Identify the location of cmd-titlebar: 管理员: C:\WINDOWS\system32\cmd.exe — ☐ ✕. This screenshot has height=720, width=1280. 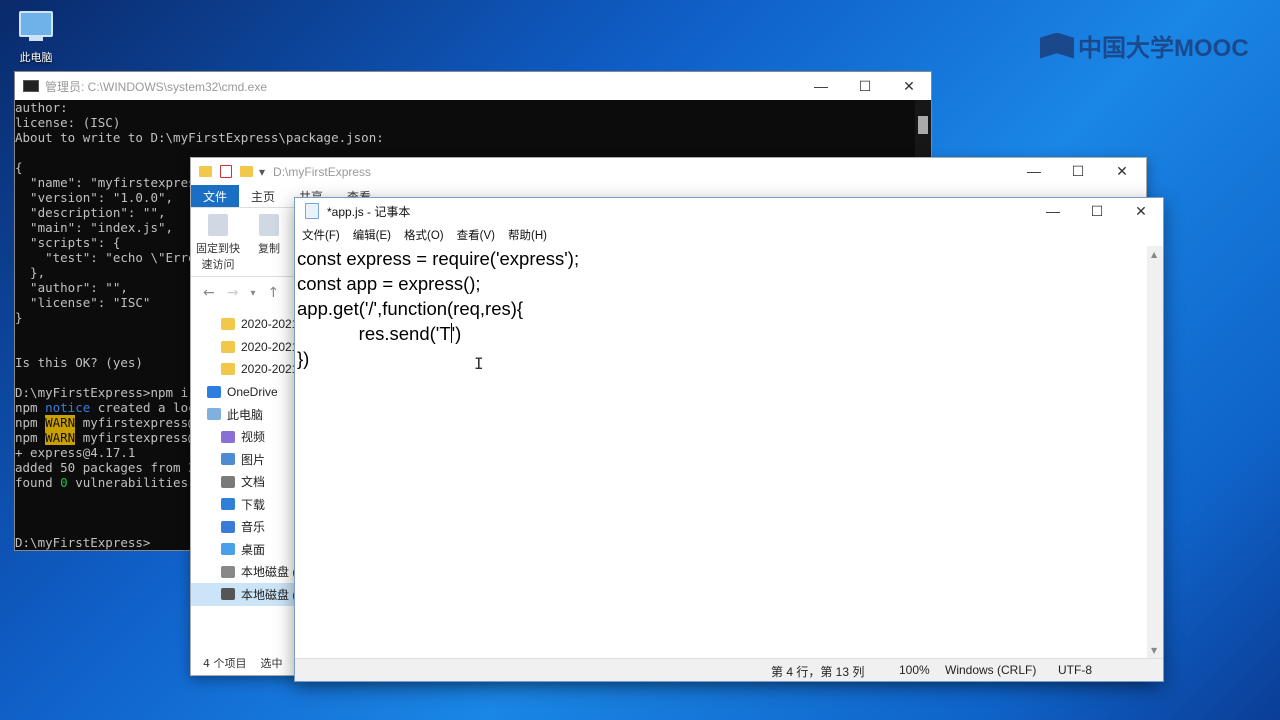
(473, 86).